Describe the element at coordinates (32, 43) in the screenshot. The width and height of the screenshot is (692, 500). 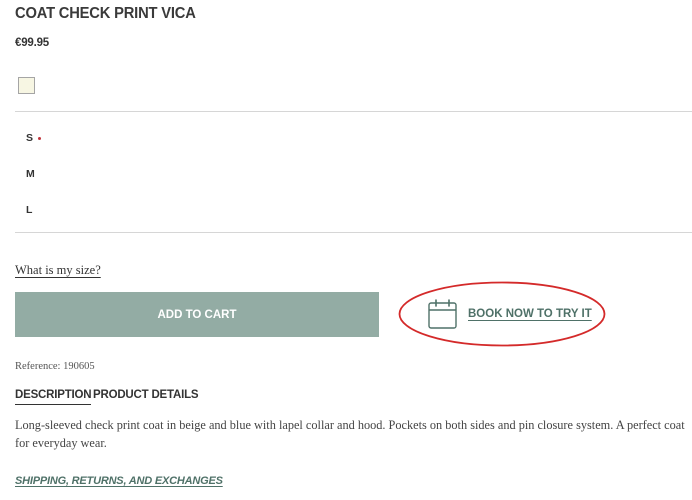
I see `product-price: €99.95` at that location.